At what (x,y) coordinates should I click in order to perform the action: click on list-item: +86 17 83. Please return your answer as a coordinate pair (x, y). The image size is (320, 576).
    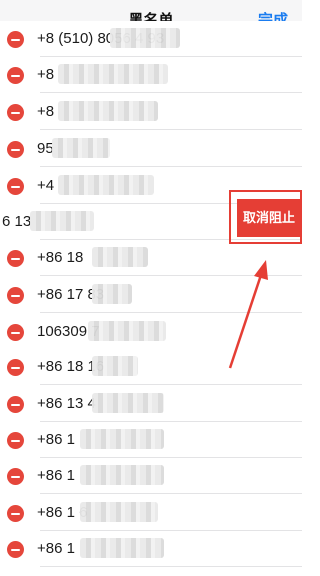
    Looking at the image, I should click on (151, 295).